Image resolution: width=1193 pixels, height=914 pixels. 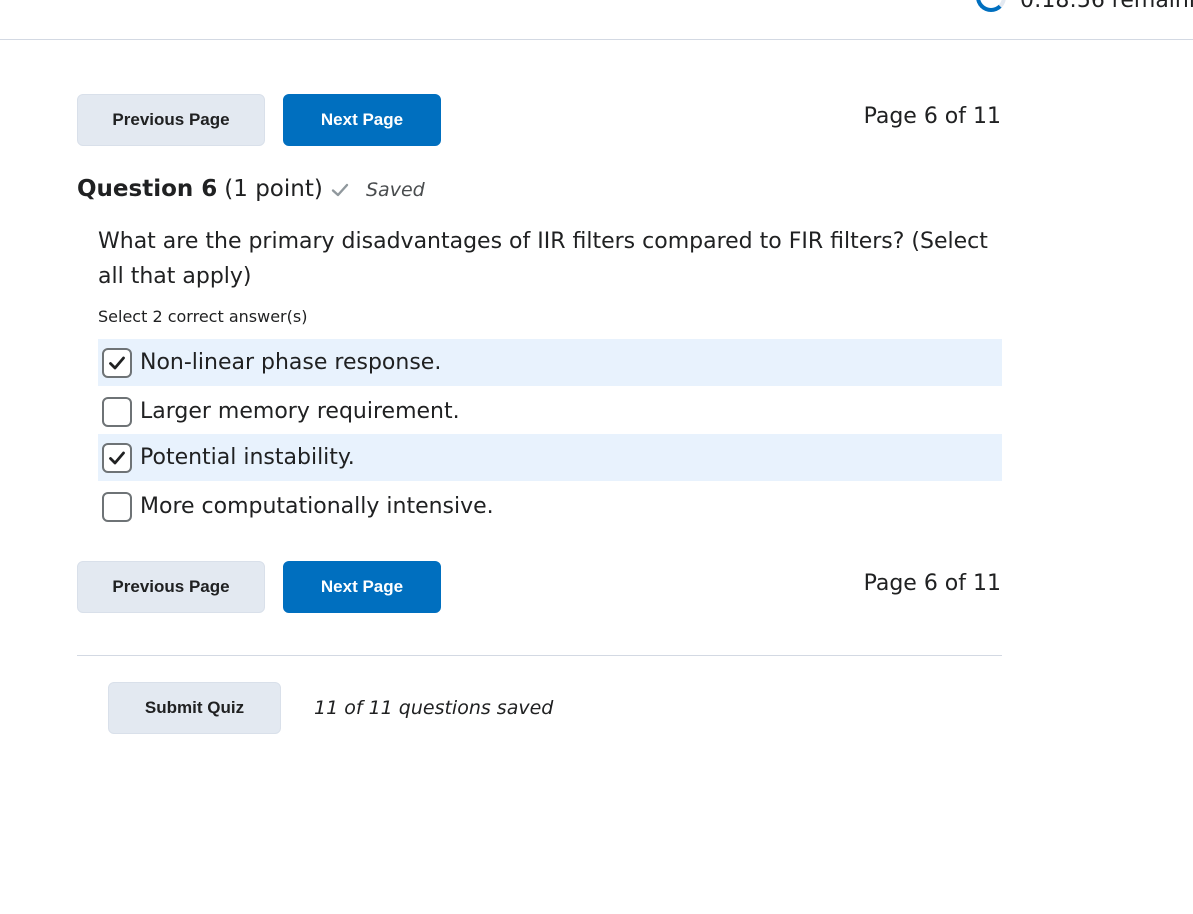 What do you see at coordinates (171, 587) in the screenshot?
I see `previous-page-button-bottom: Previous Page` at bounding box center [171, 587].